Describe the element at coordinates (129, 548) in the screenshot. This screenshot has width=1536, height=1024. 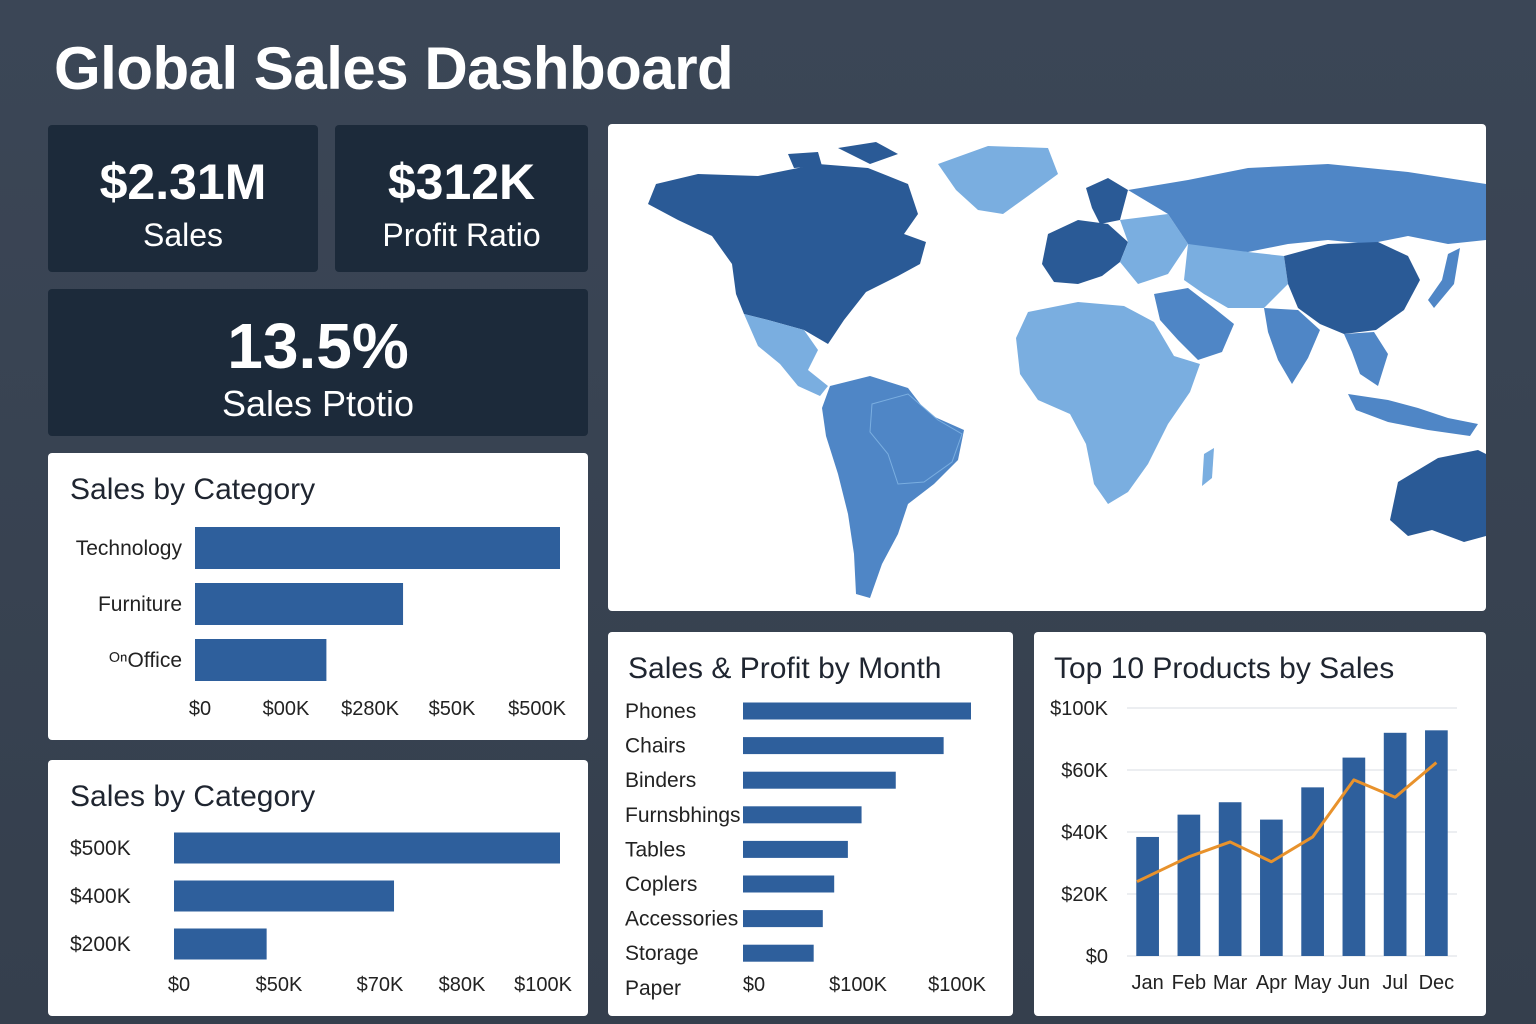
I see `category-label: Technology` at that location.